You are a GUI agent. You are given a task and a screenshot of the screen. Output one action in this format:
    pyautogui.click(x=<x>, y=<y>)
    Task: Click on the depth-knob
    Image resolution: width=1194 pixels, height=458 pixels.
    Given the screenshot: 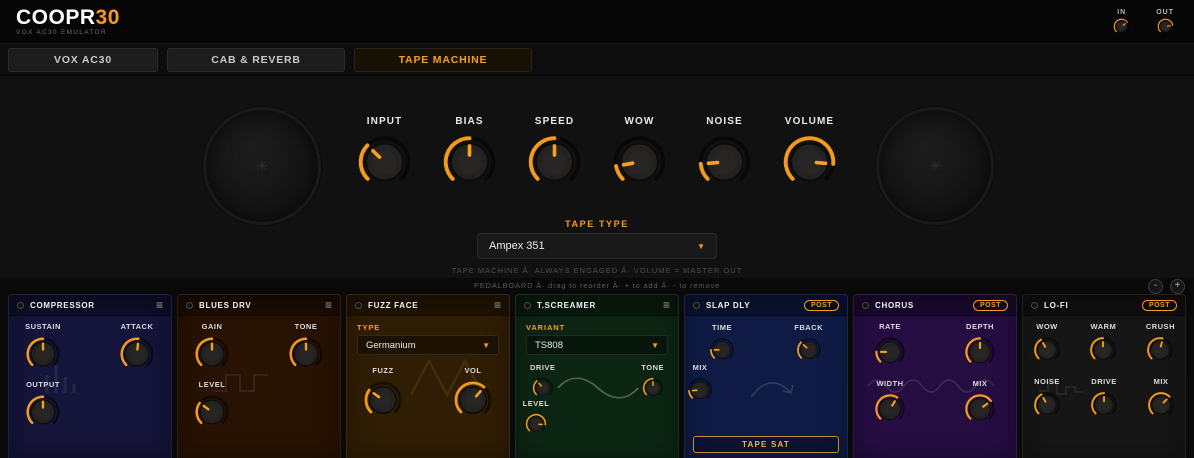 What is the action you would take?
    pyautogui.click(x=980, y=352)
    